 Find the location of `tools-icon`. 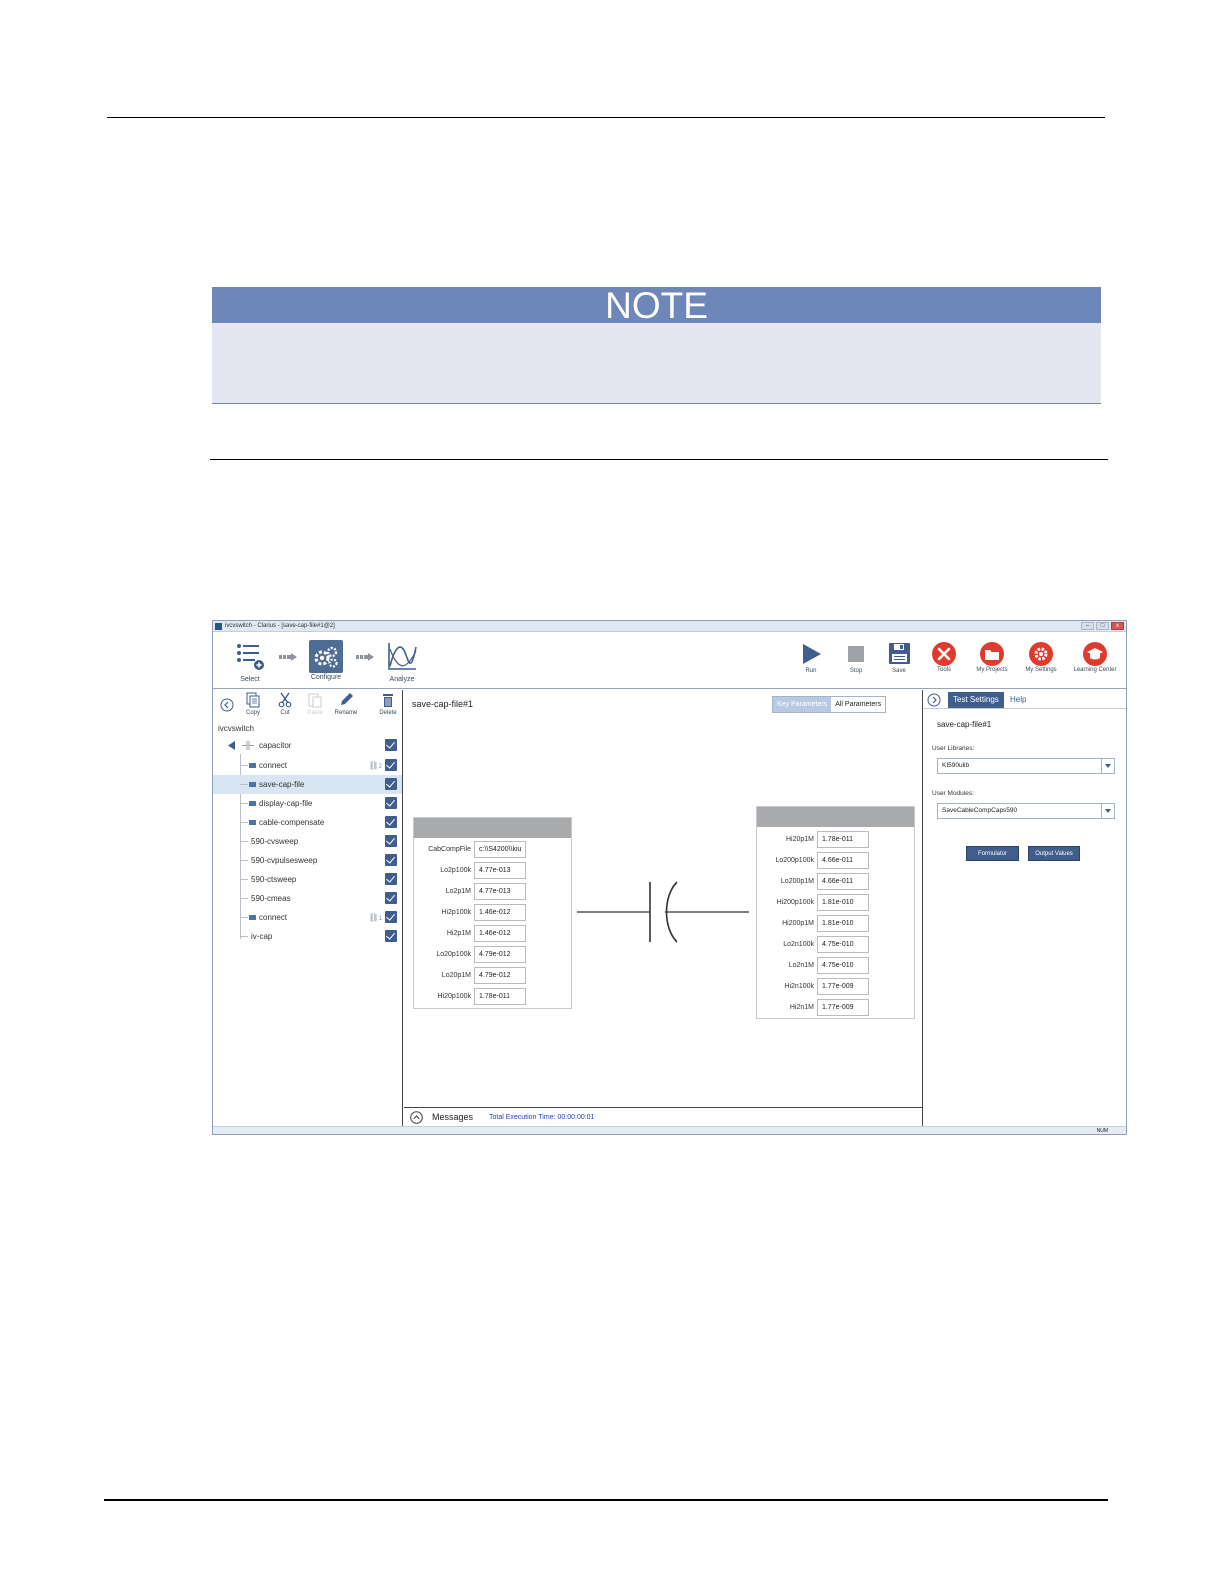

tools-icon is located at coordinates (944, 654).